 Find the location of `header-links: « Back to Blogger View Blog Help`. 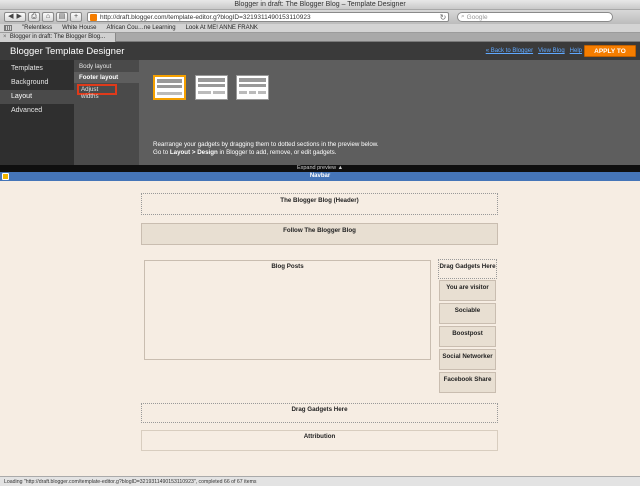

header-links: « Back to Blogger View Blog Help is located at coordinates (534, 51).